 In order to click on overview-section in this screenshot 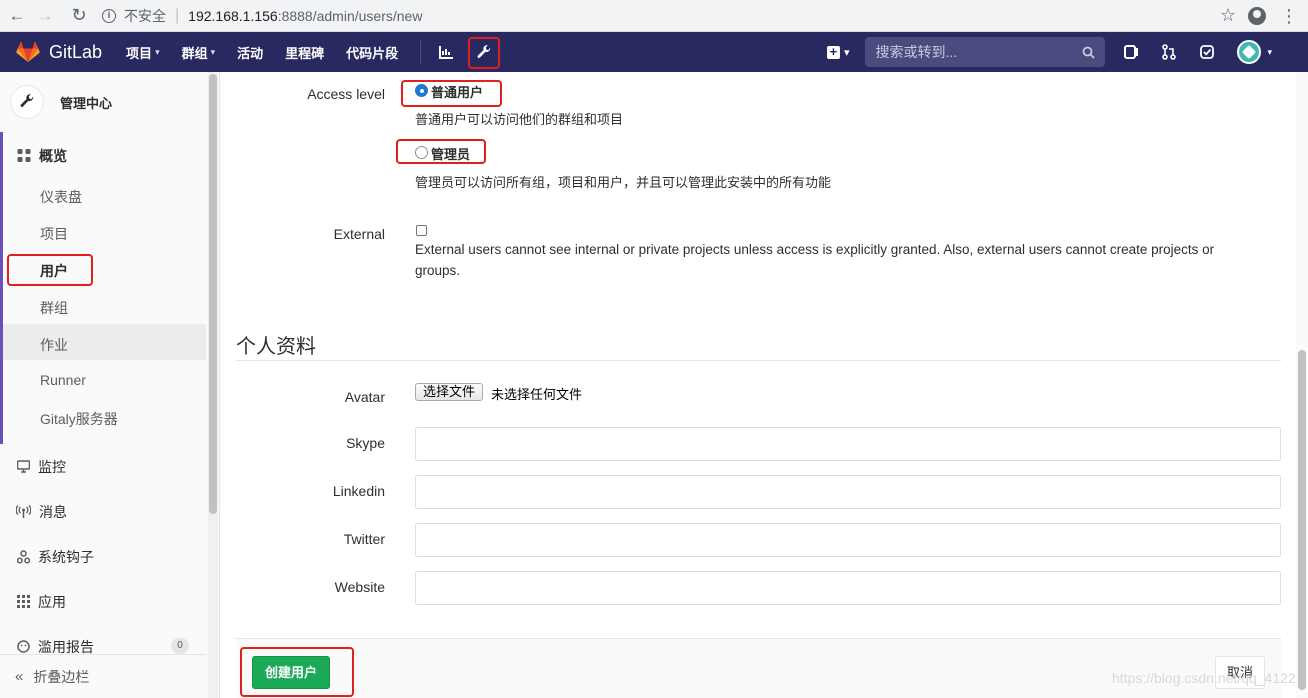, I will do `click(103, 288)`.